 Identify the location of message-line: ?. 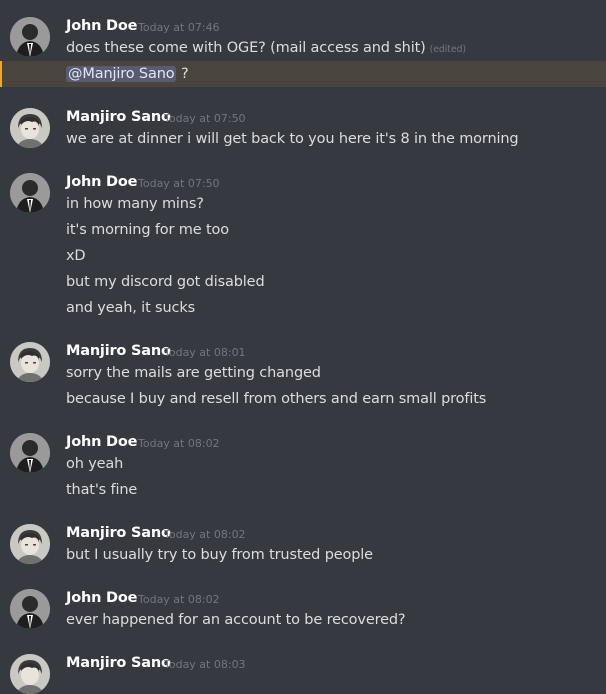
(184, 74).